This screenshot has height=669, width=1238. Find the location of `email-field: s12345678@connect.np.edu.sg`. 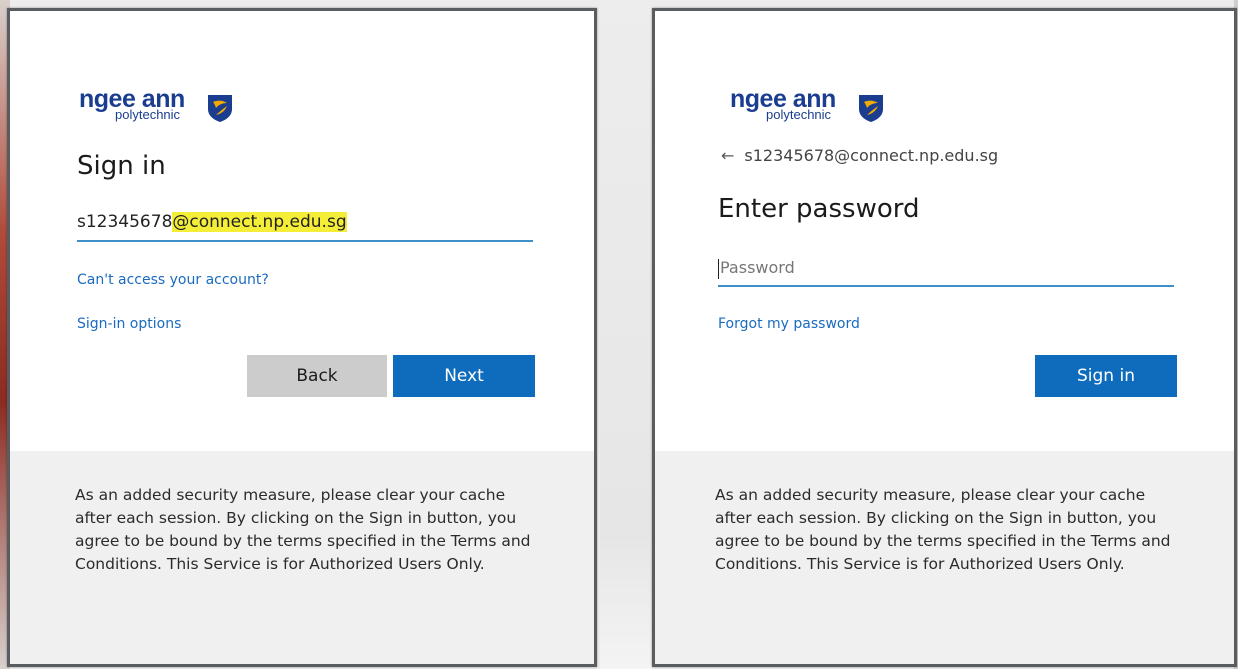

email-field: s12345678@connect.np.edu.sg is located at coordinates (305, 225).